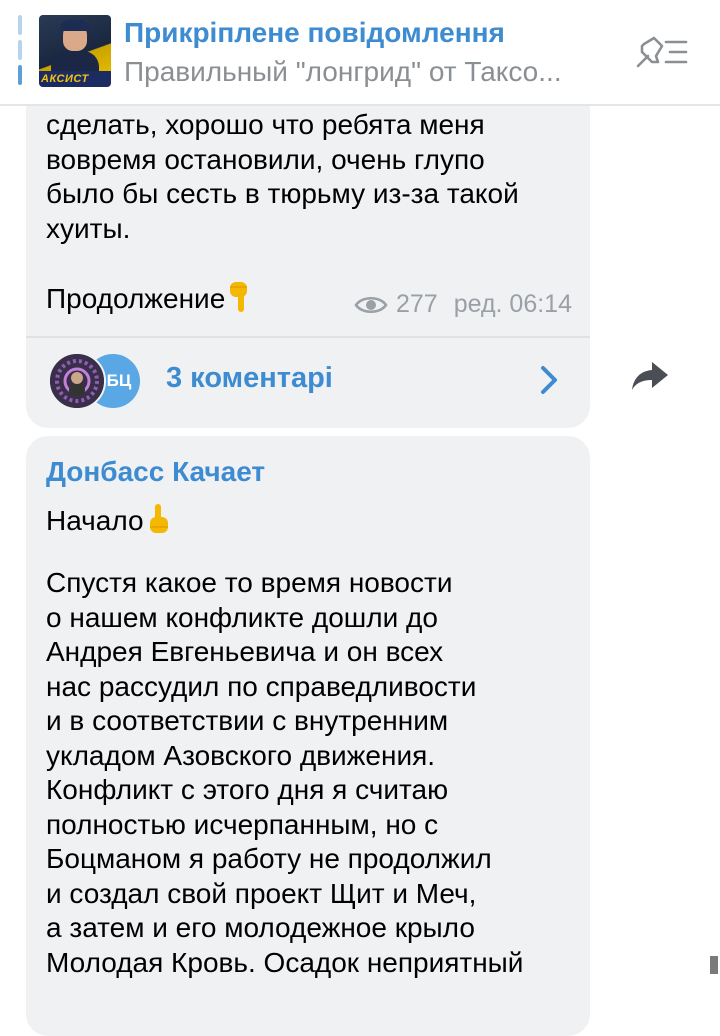 This screenshot has height=1036, width=720. Describe the element at coordinates (75, 79) in the screenshot. I see `thumbnail-caption: АКСИСТ` at that location.